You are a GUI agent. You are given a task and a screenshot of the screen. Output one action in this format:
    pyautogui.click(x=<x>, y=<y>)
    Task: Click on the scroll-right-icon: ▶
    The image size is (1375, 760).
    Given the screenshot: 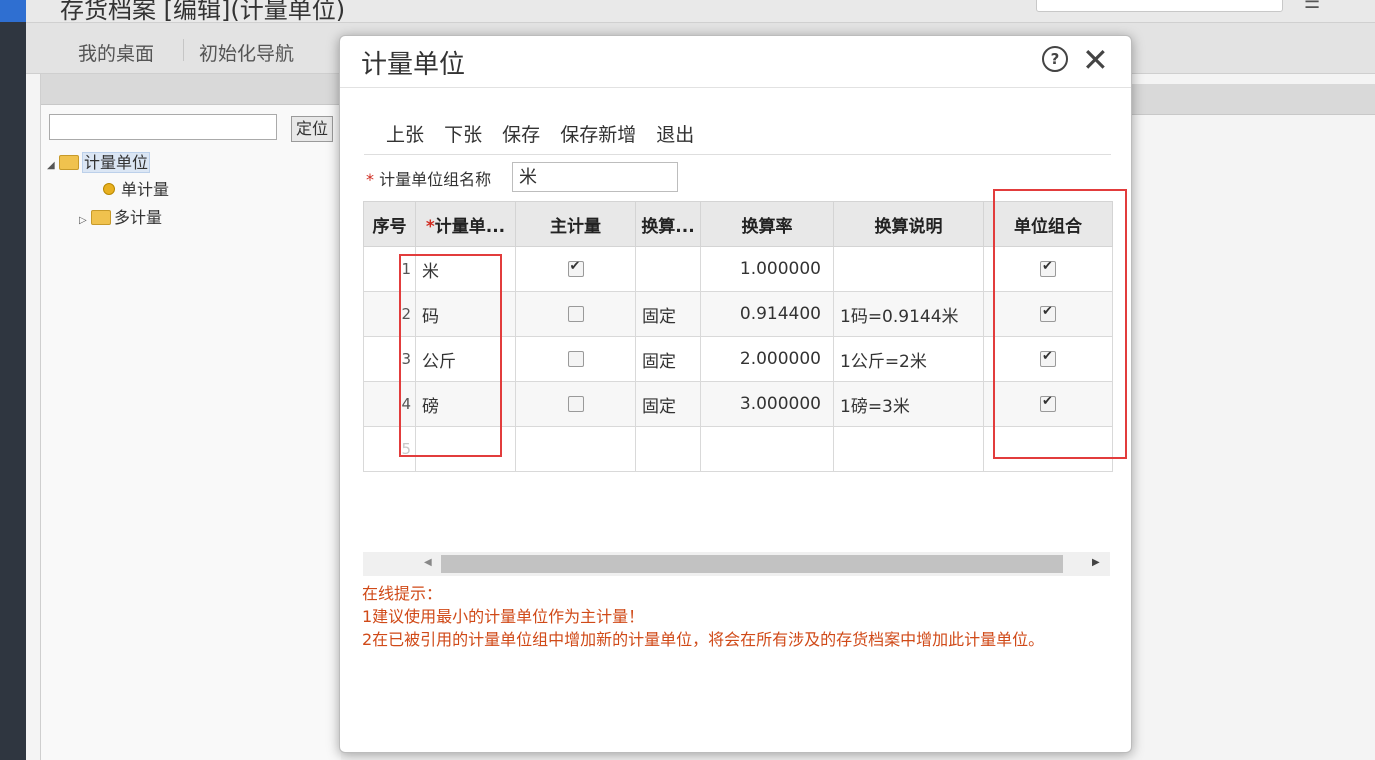 What is the action you would take?
    pyautogui.click(x=1096, y=562)
    